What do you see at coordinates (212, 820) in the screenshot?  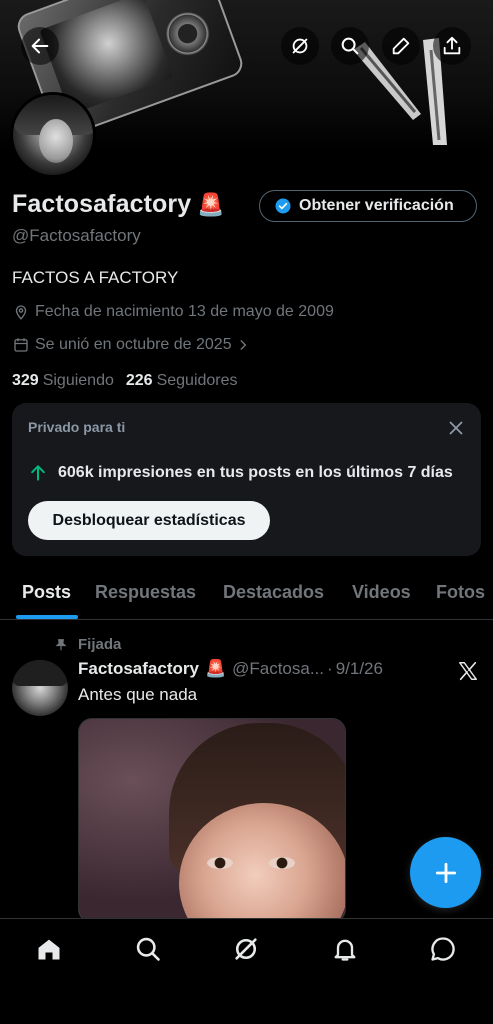 I see `post-media-image` at bounding box center [212, 820].